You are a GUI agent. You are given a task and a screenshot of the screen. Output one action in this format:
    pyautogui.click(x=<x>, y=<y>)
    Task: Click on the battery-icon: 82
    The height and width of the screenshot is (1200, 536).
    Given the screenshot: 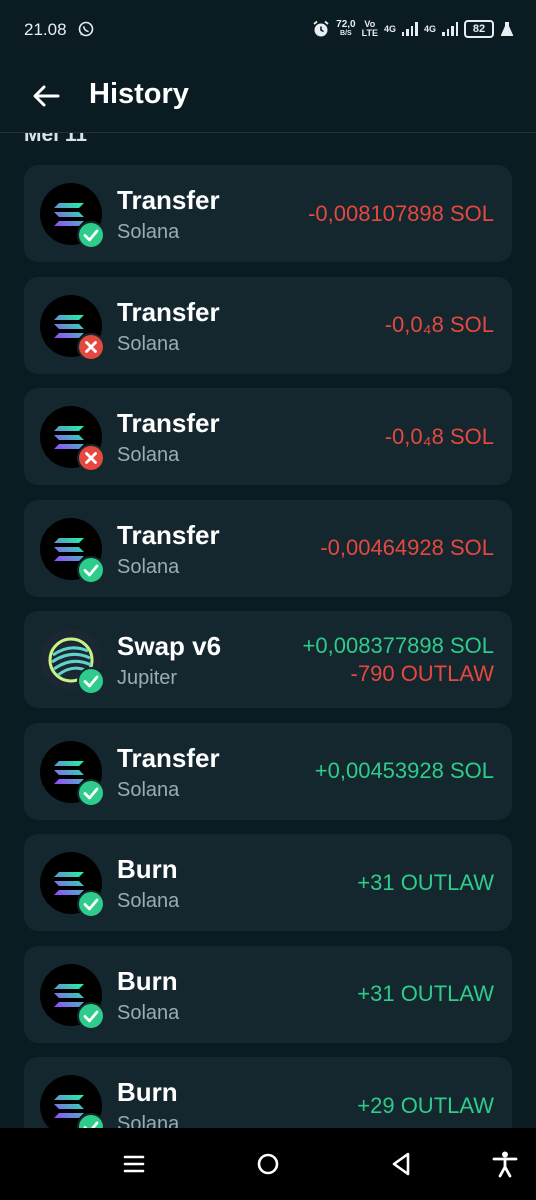 What is the action you would take?
    pyautogui.click(x=479, y=29)
    